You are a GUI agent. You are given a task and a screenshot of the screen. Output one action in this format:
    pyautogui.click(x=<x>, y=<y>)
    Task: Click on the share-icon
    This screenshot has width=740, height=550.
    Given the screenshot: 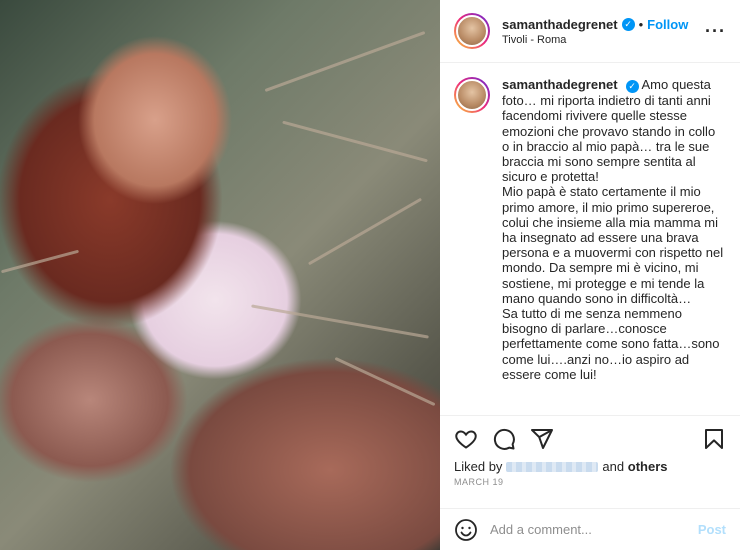 What is the action you would take?
    pyautogui.click(x=542, y=439)
    